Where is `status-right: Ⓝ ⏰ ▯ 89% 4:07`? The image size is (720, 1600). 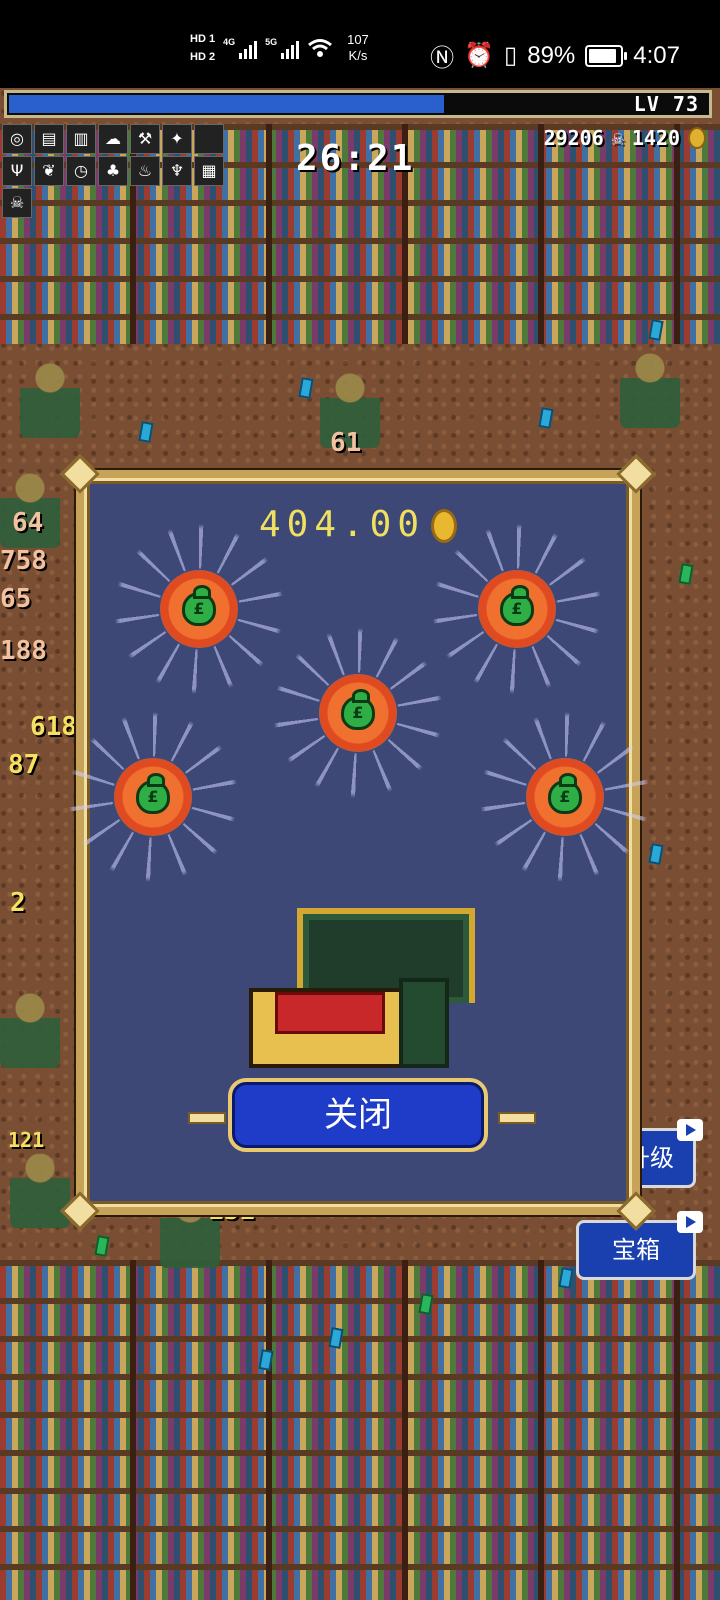 status-right: Ⓝ ⏰ ▯ 89% 4:07 is located at coordinates (555, 55).